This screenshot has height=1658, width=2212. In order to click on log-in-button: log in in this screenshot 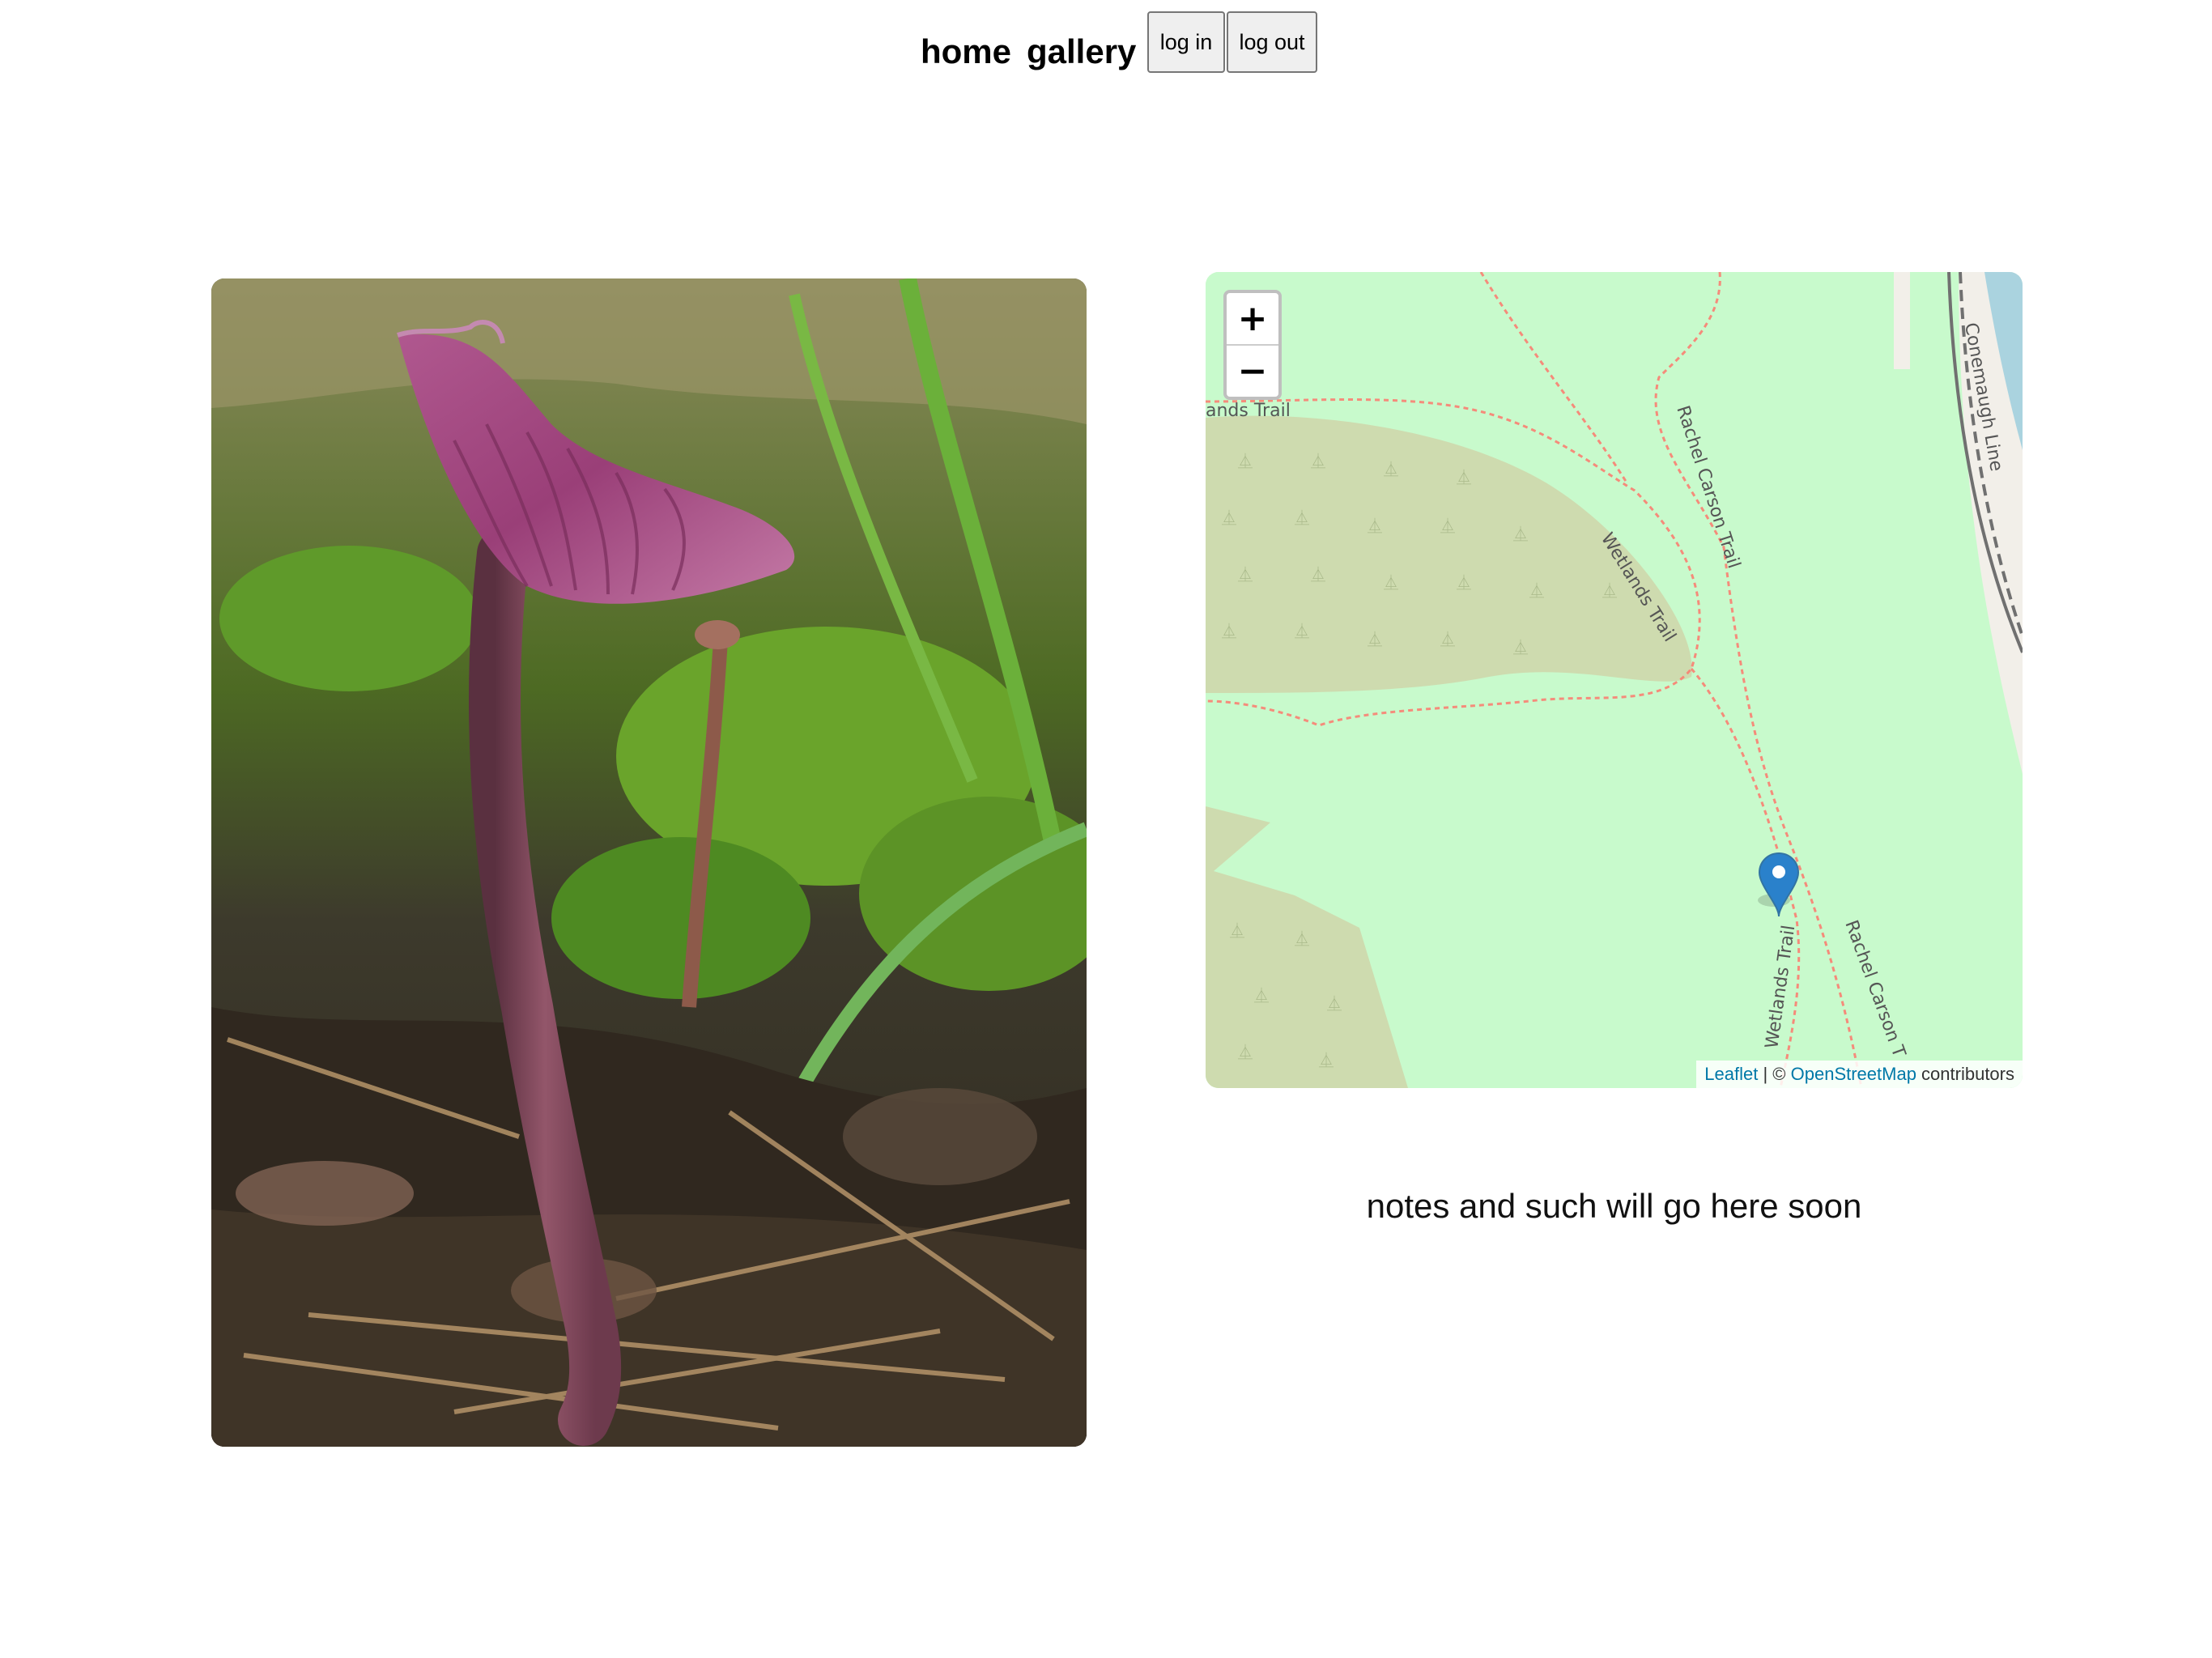, I will do `click(1186, 42)`.